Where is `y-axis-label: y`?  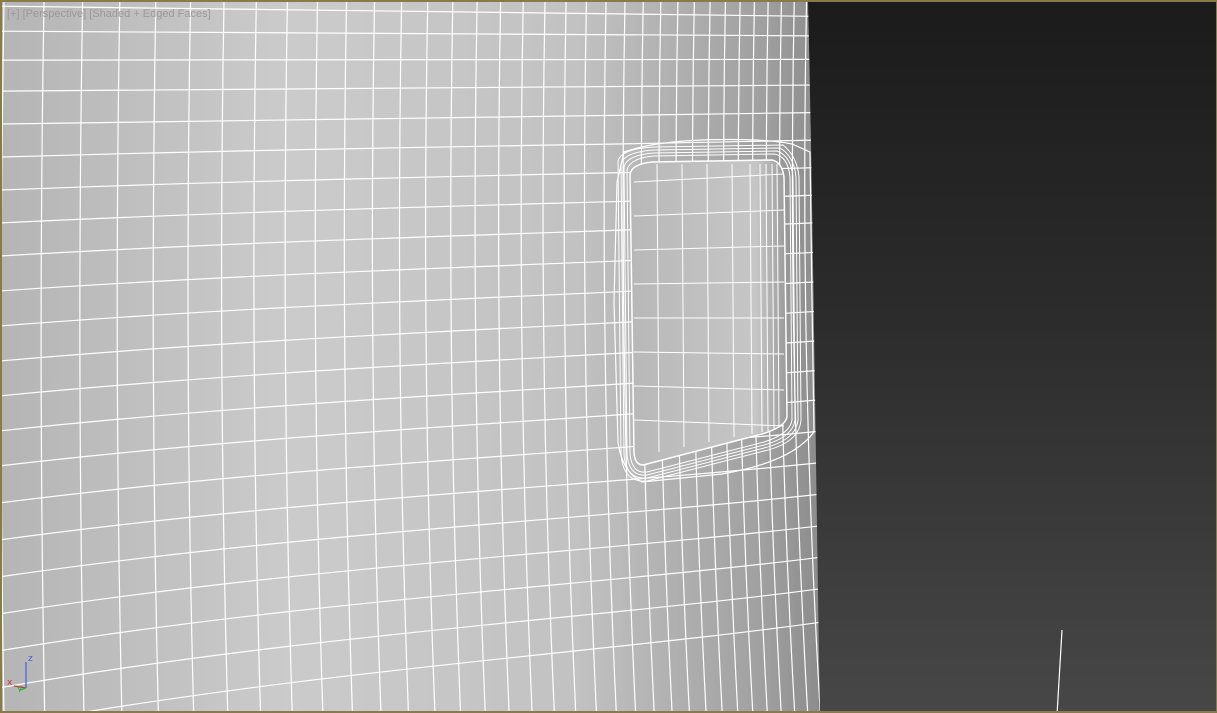
y-axis-label: y is located at coordinates (20, 688).